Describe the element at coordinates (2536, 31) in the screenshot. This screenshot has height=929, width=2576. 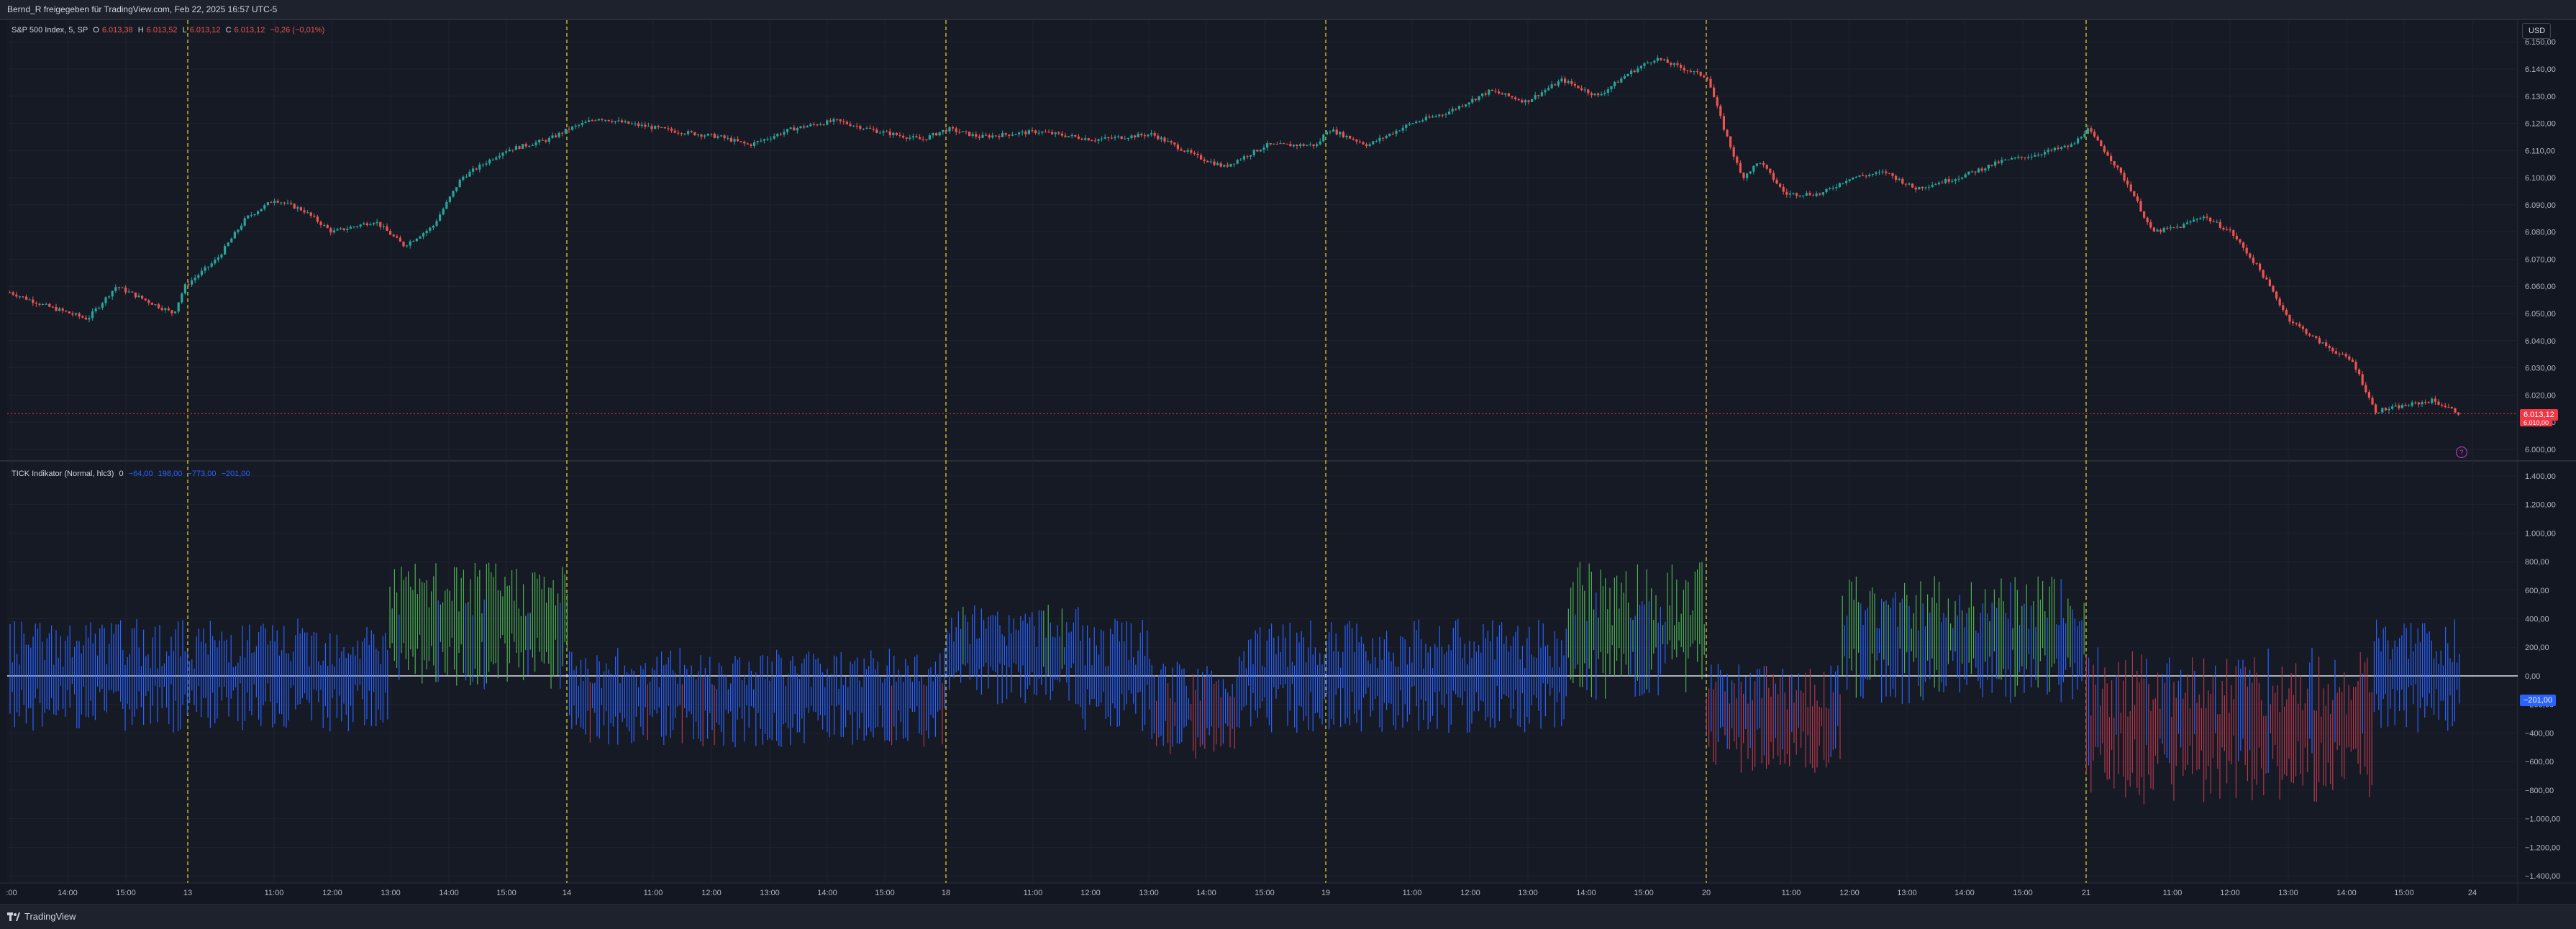
I see `currency-button: USD` at that location.